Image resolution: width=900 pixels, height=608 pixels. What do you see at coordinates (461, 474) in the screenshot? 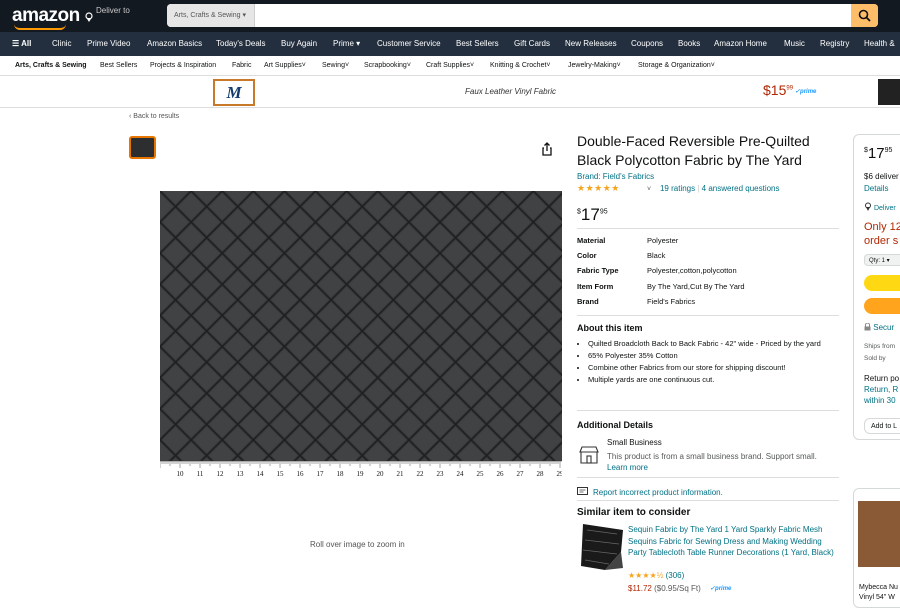
I see `ruler-number: 24` at bounding box center [461, 474].